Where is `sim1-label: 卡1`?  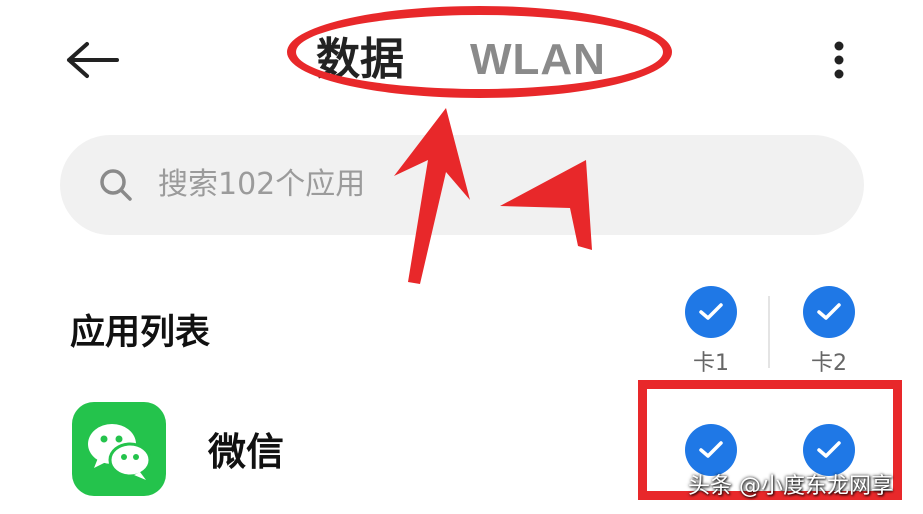
sim1-label: 卡1 is located at coordinates (711, 363).